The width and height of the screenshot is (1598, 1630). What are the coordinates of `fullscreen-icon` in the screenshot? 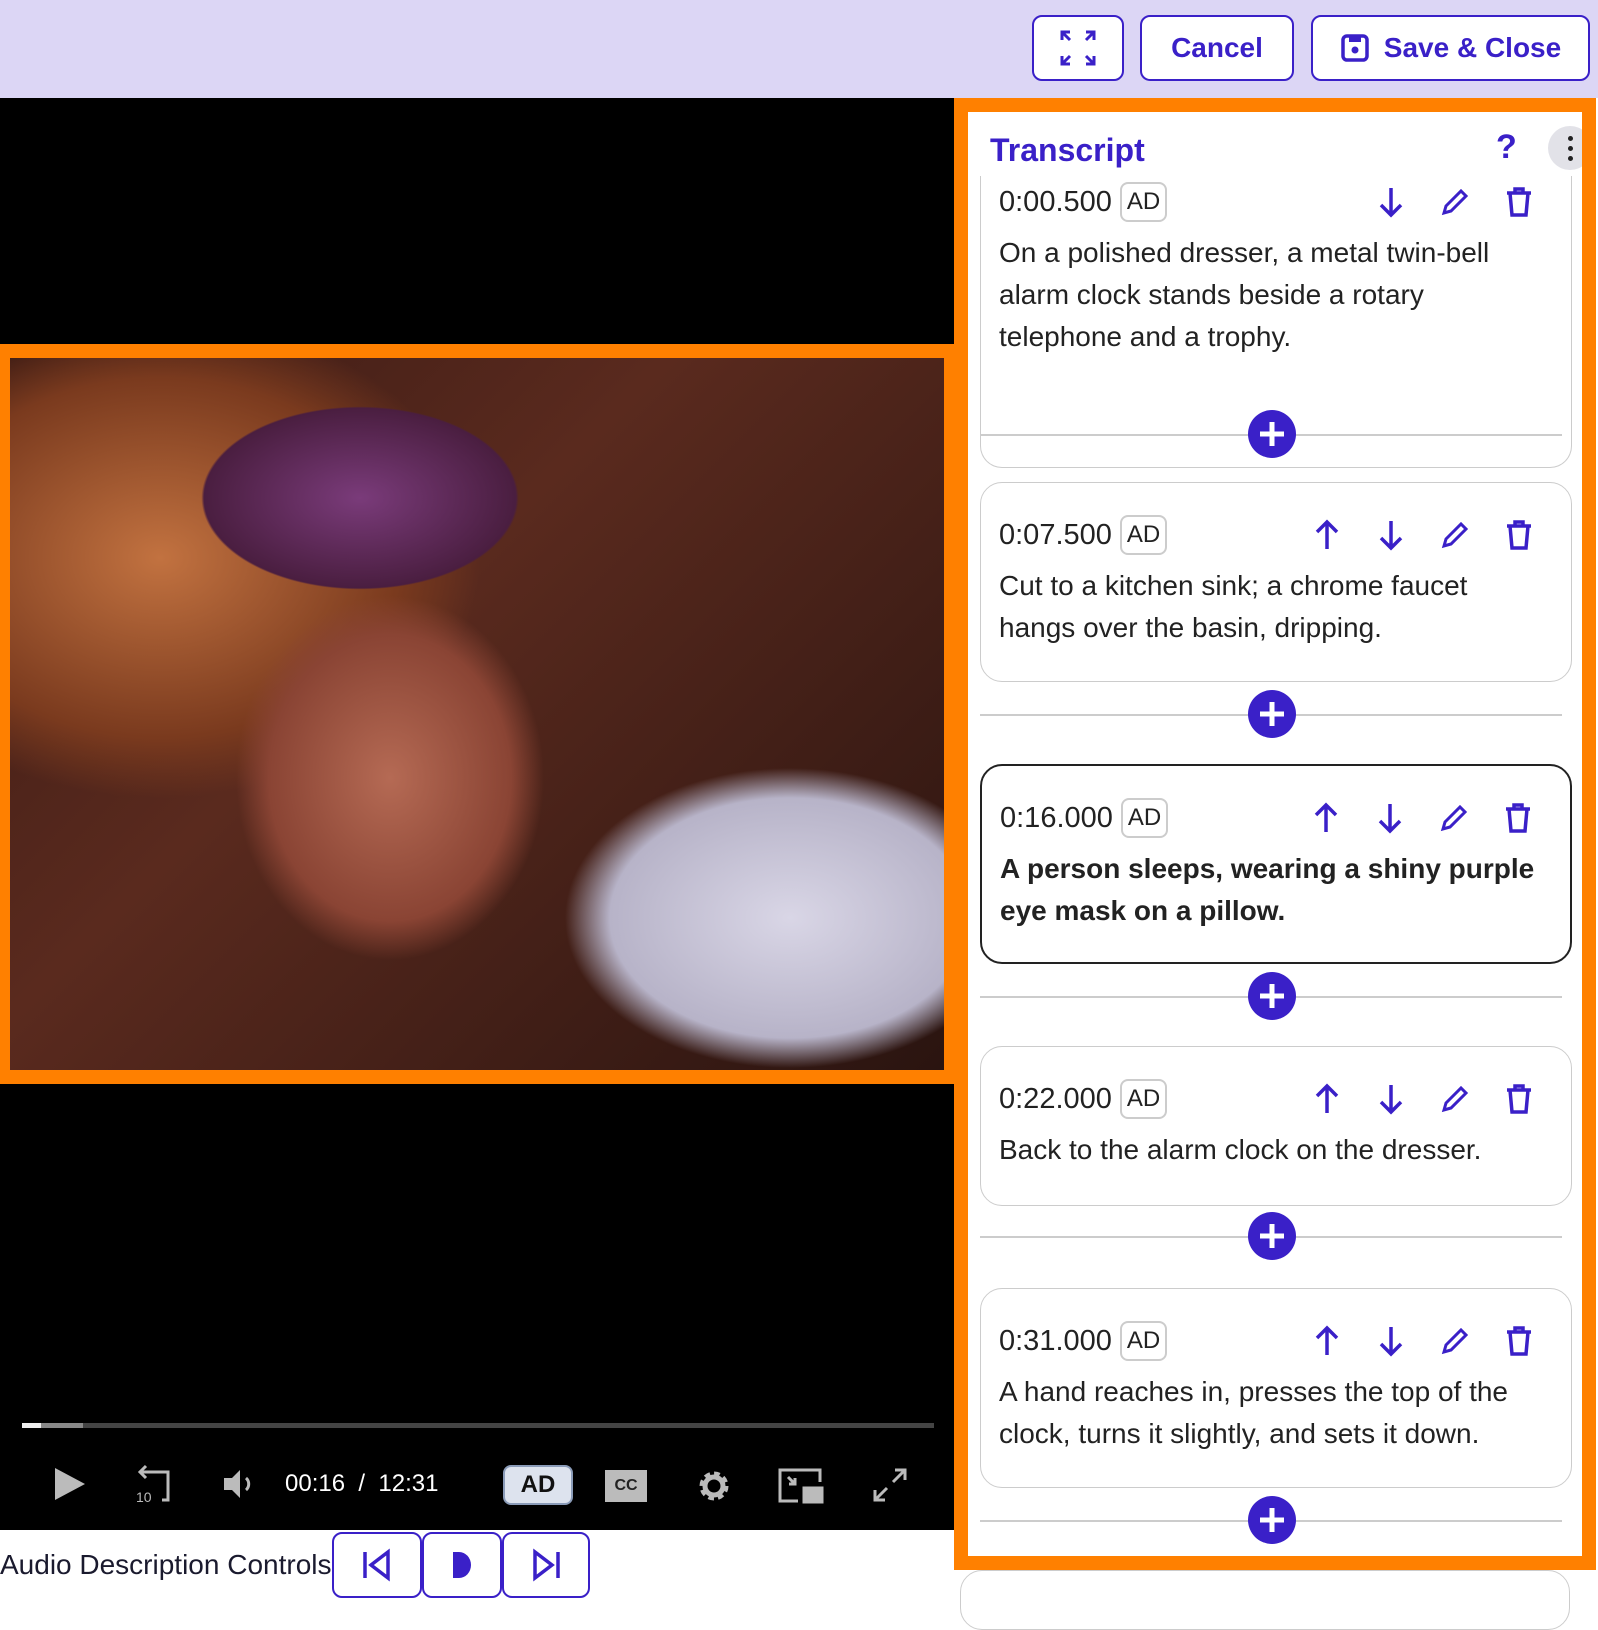 It's located at (890, 1485).